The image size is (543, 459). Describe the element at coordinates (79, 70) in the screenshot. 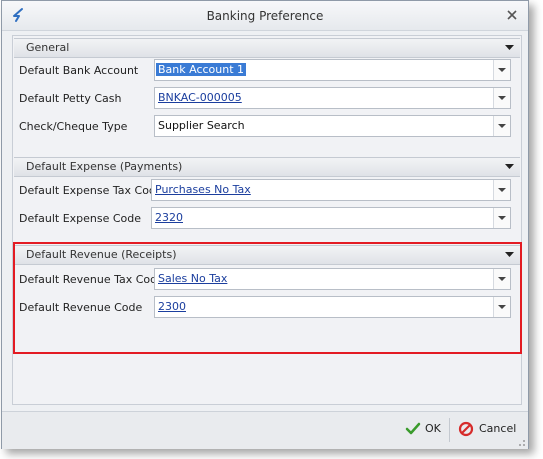

I see `default-bank-account-label: Default Bank Account` at that location.